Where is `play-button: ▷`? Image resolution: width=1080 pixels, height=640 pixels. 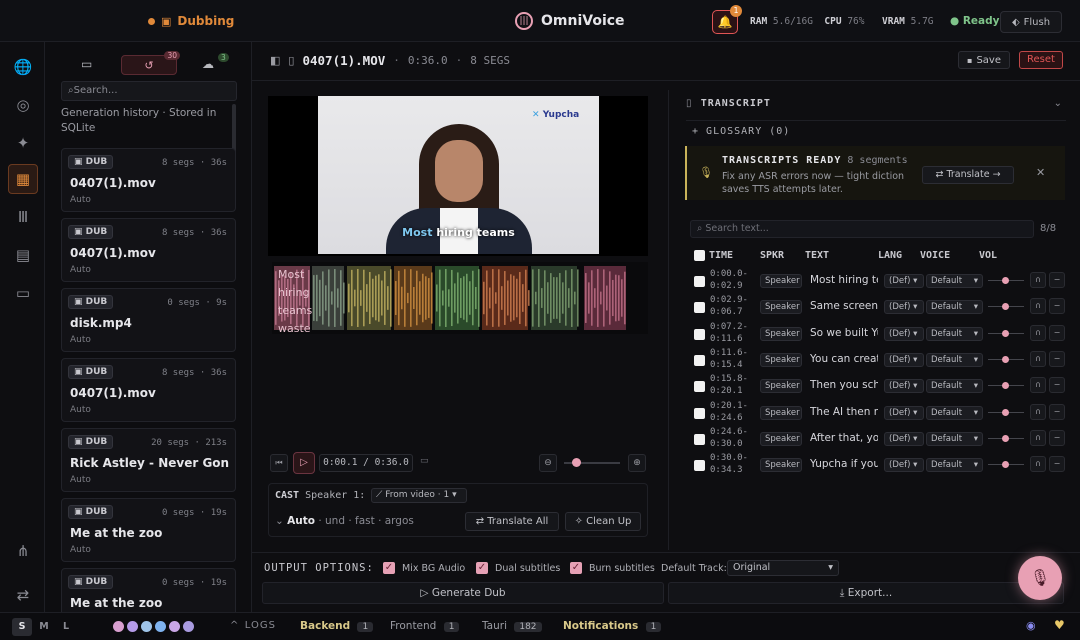
play-button: ▷ is located at coordinates (304, 463).